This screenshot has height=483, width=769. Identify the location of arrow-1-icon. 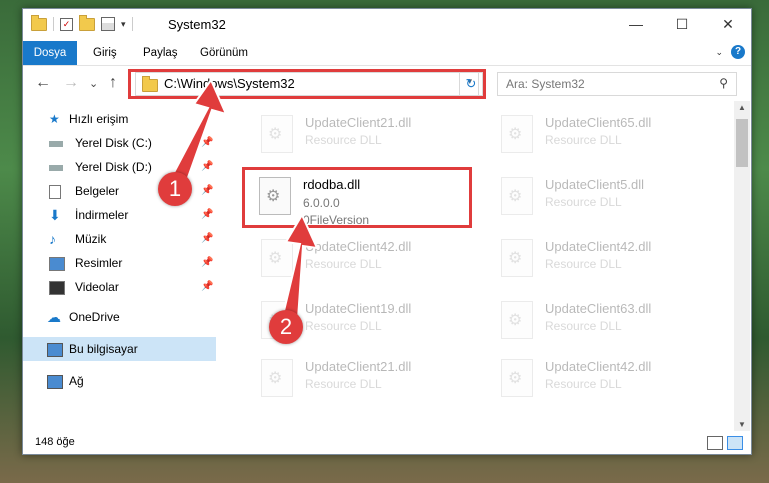
(198, 132).